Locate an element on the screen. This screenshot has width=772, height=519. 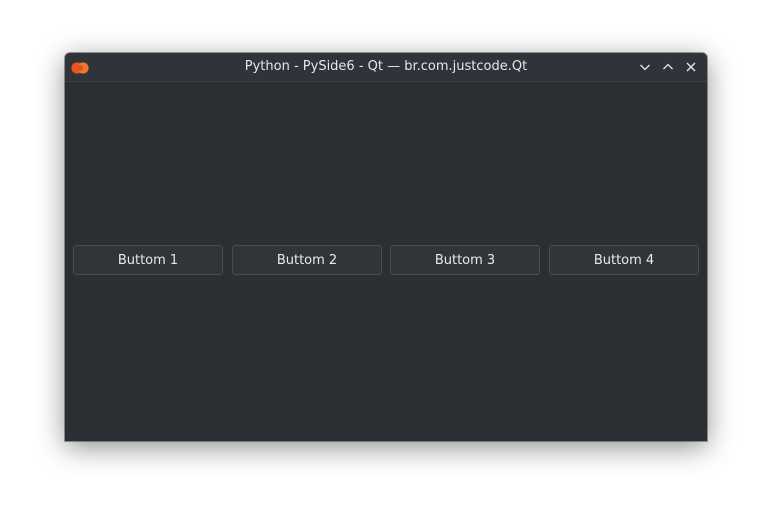
maximize-icon is located at coordinates (668, 67).